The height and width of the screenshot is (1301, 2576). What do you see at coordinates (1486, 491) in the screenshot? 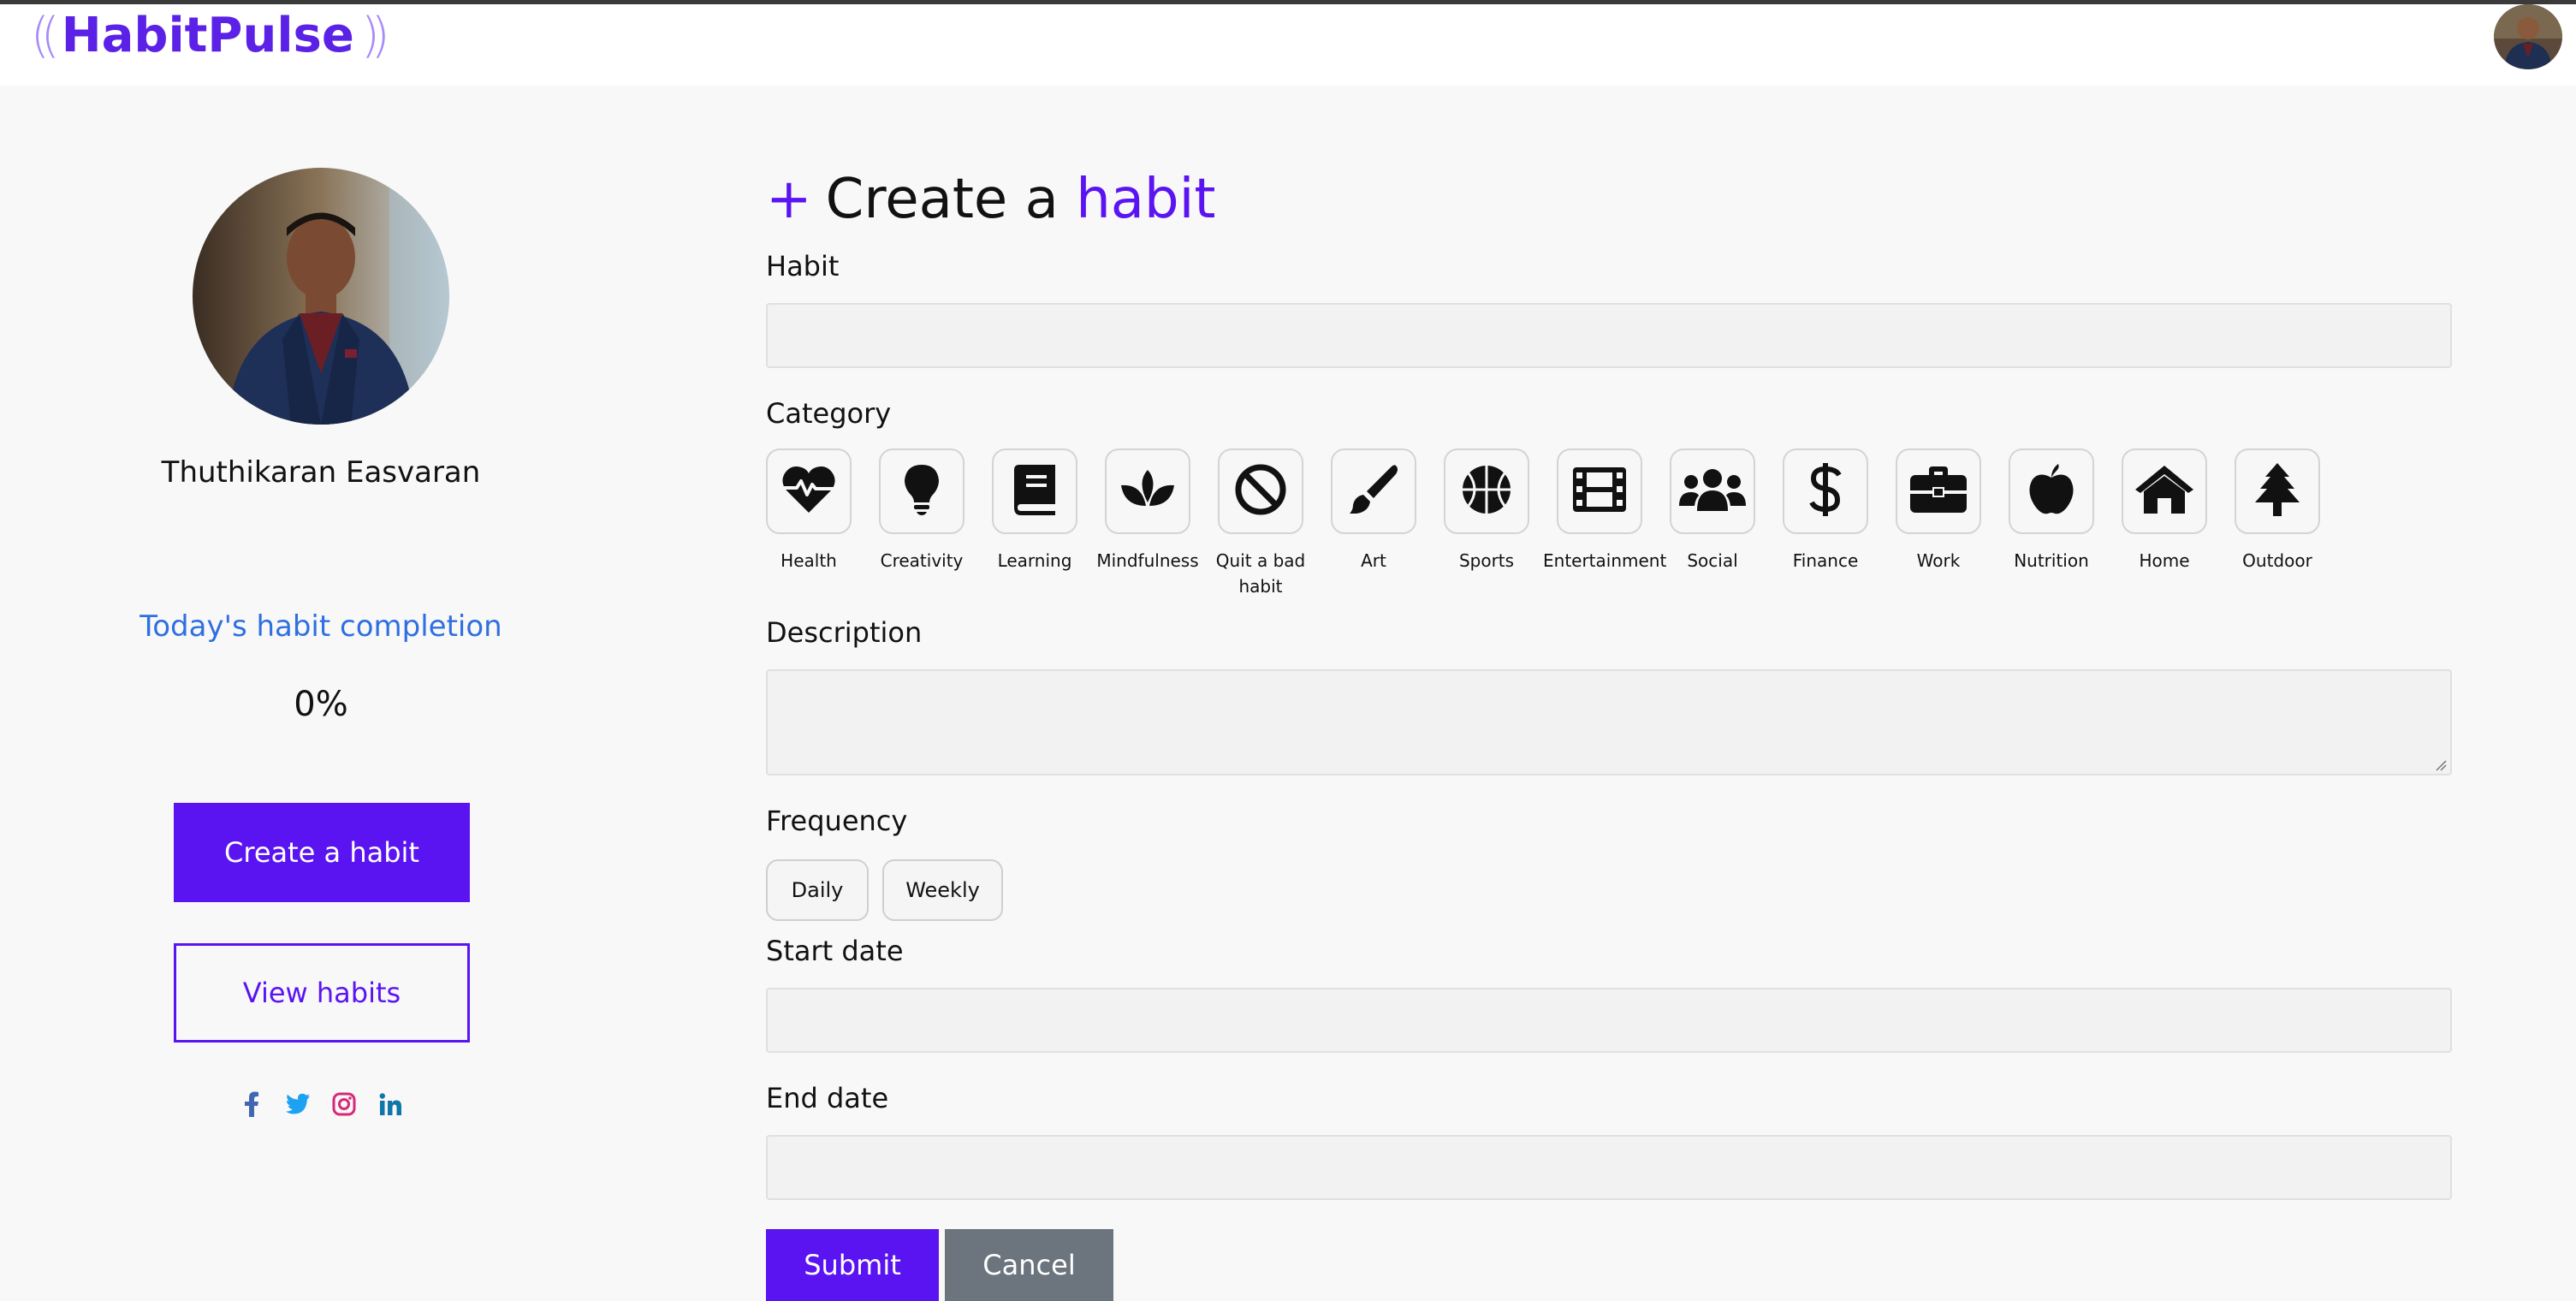
I see `basketball-icon` at bounding box center [1486, 491].